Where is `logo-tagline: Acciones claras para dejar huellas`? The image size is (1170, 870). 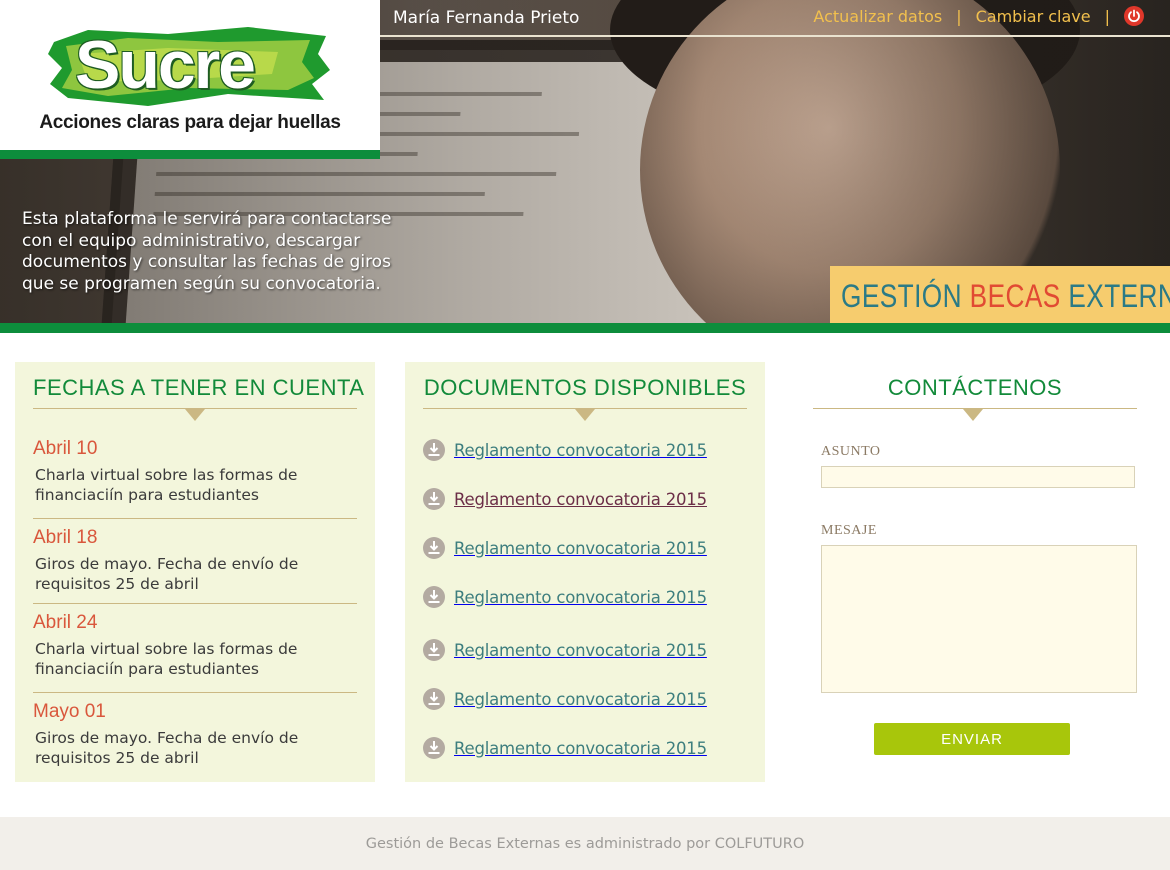 logo-tagline: Acciones claras para dejar huellas is located at coordinates (190, 122).